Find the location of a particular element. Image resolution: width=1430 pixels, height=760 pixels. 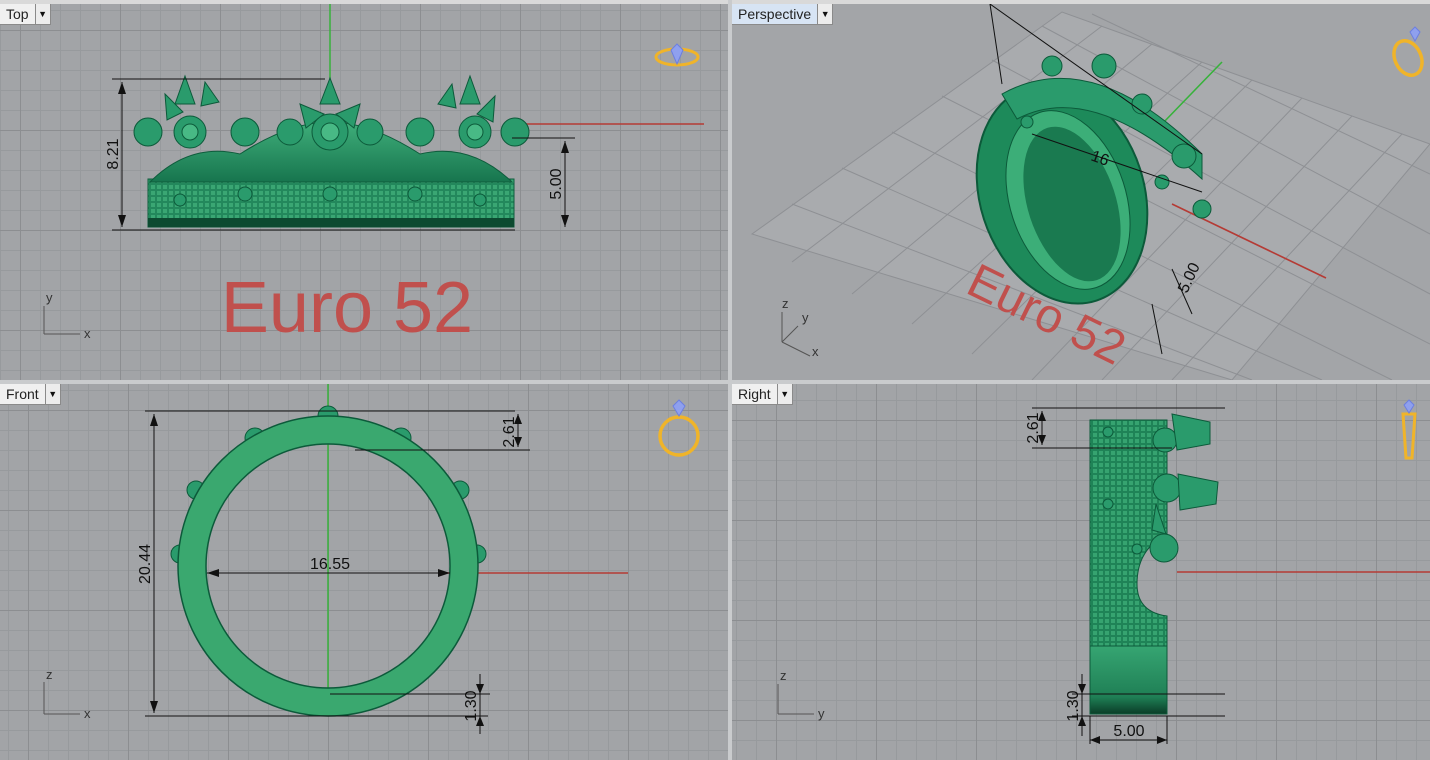

viewport-label-perspective: Perspective ▼ is located at coordinates (783, 14).